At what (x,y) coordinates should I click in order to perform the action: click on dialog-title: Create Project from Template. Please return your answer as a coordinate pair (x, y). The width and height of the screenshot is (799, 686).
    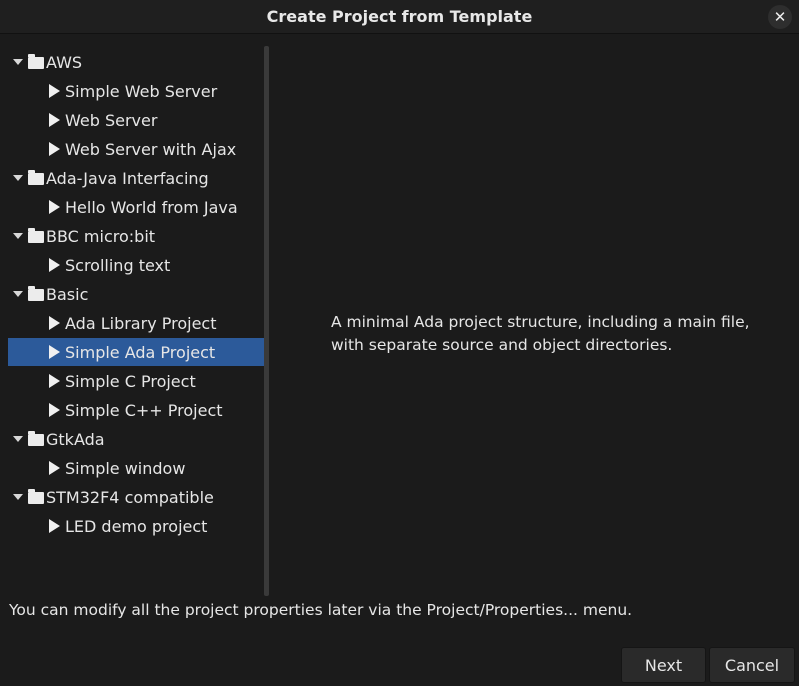
    Looking at the image, I should click on (399, 16).